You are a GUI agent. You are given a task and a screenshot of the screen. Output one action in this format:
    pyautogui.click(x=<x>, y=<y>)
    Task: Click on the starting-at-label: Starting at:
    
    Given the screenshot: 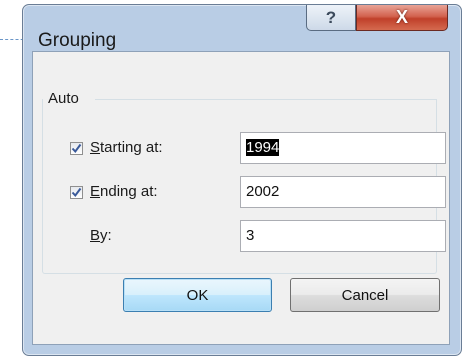 What is the action you would take?
    pyautogui.click(x=126, y=147)
    